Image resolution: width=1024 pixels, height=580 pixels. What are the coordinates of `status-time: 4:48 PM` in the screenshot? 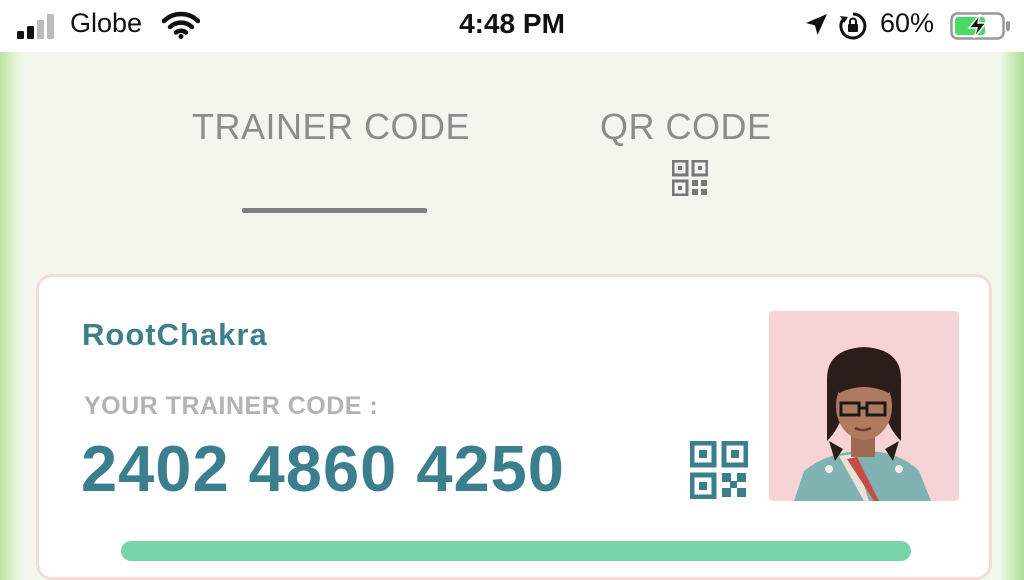 It's located at (512, 23).